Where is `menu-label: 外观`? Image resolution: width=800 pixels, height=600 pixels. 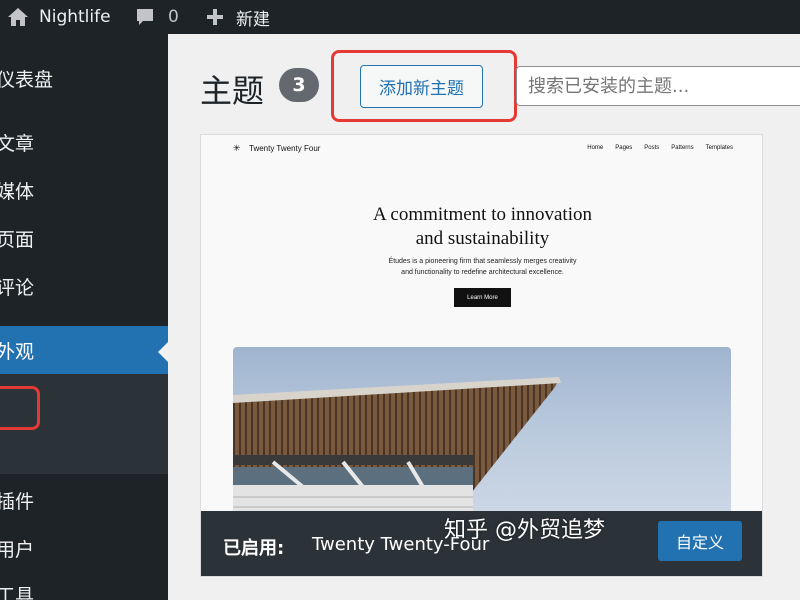
menu-label: 外观 is located at coordinates (17, 351).